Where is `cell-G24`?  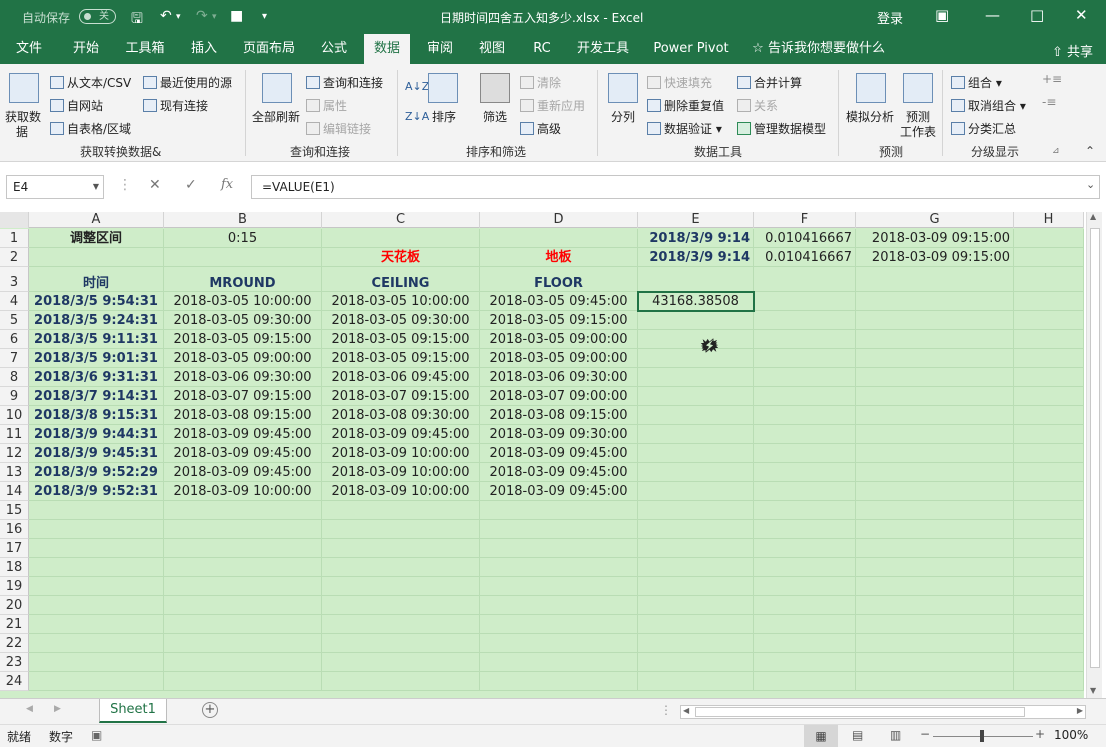 cell-G24 is located at coordinates (935, 681).